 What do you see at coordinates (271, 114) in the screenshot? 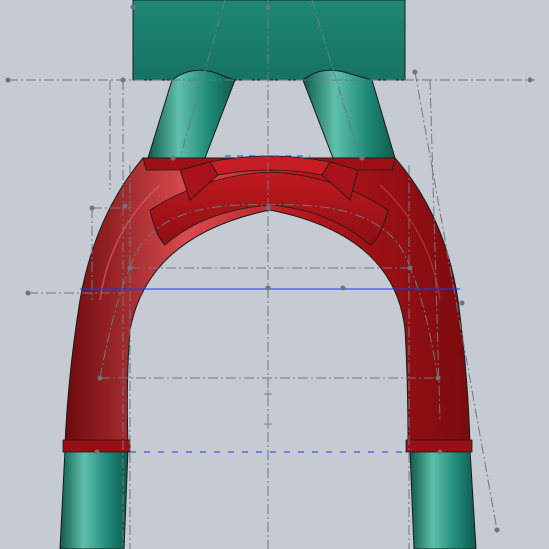
I see `upper-tubes` at bounding box center [271, 114].